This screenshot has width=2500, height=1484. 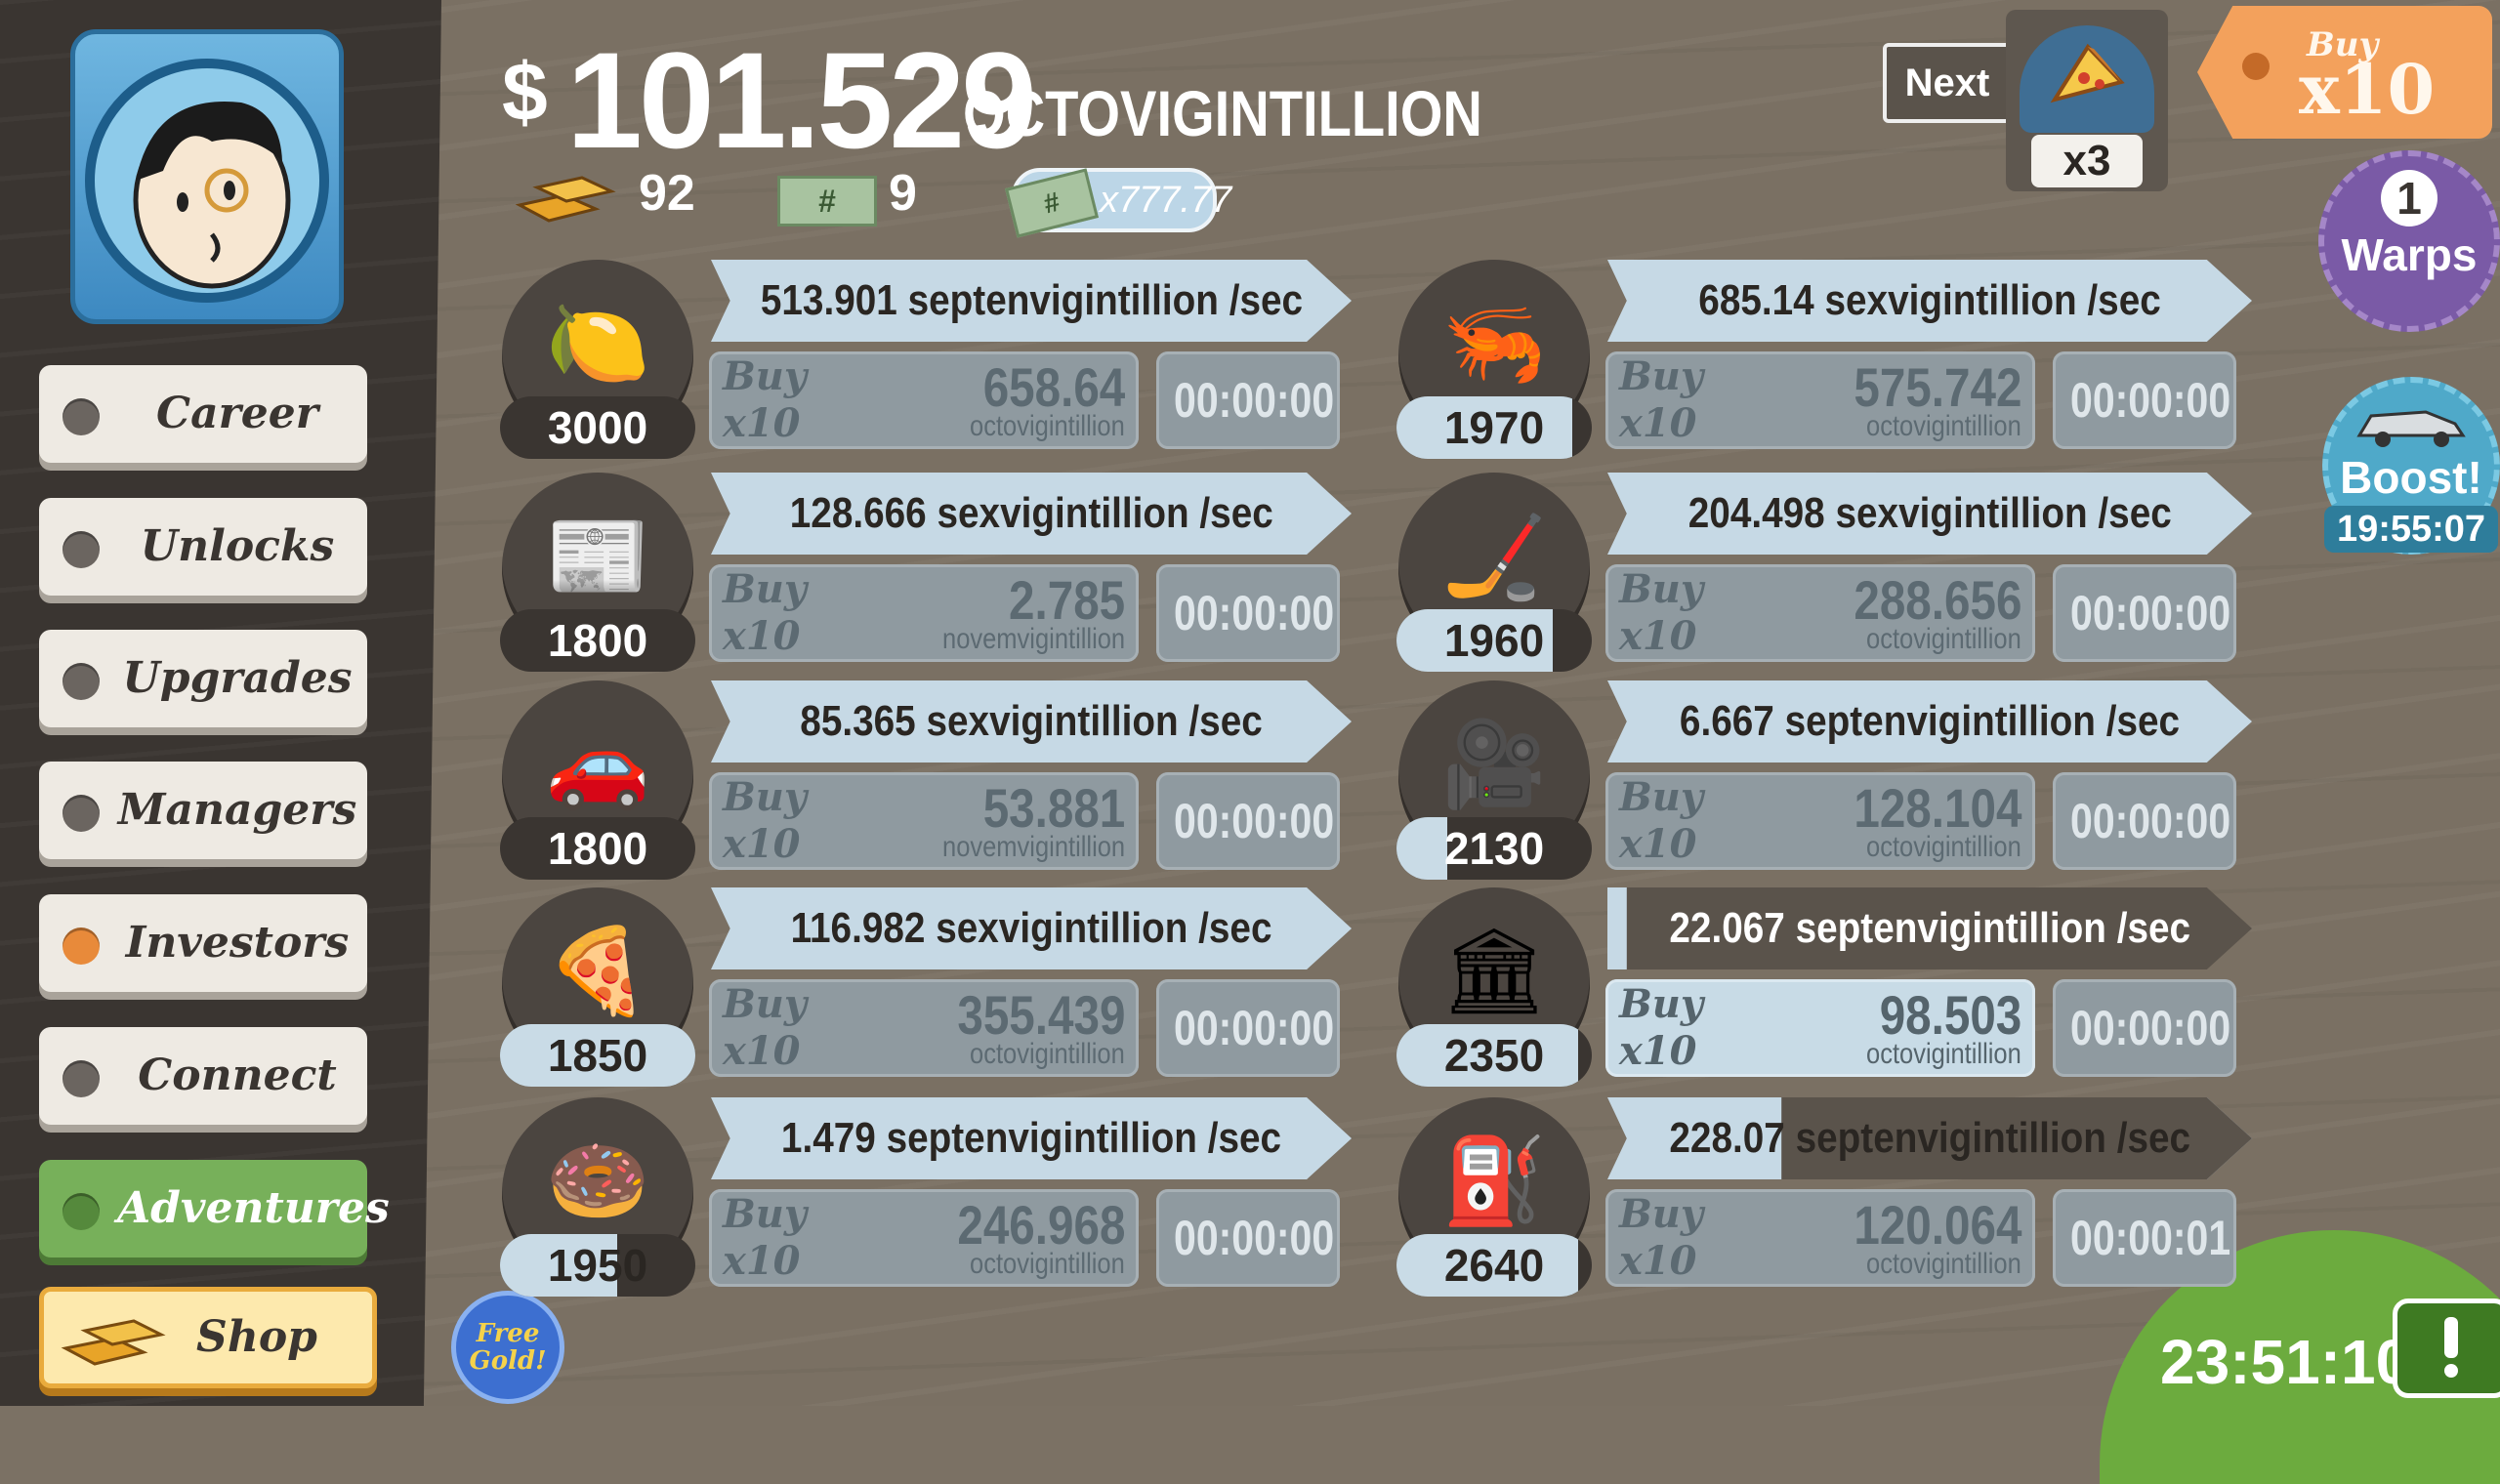 I want to click on buy-button: Buy x10 246.968 octovigintillion, so click(x=924, y=1238).